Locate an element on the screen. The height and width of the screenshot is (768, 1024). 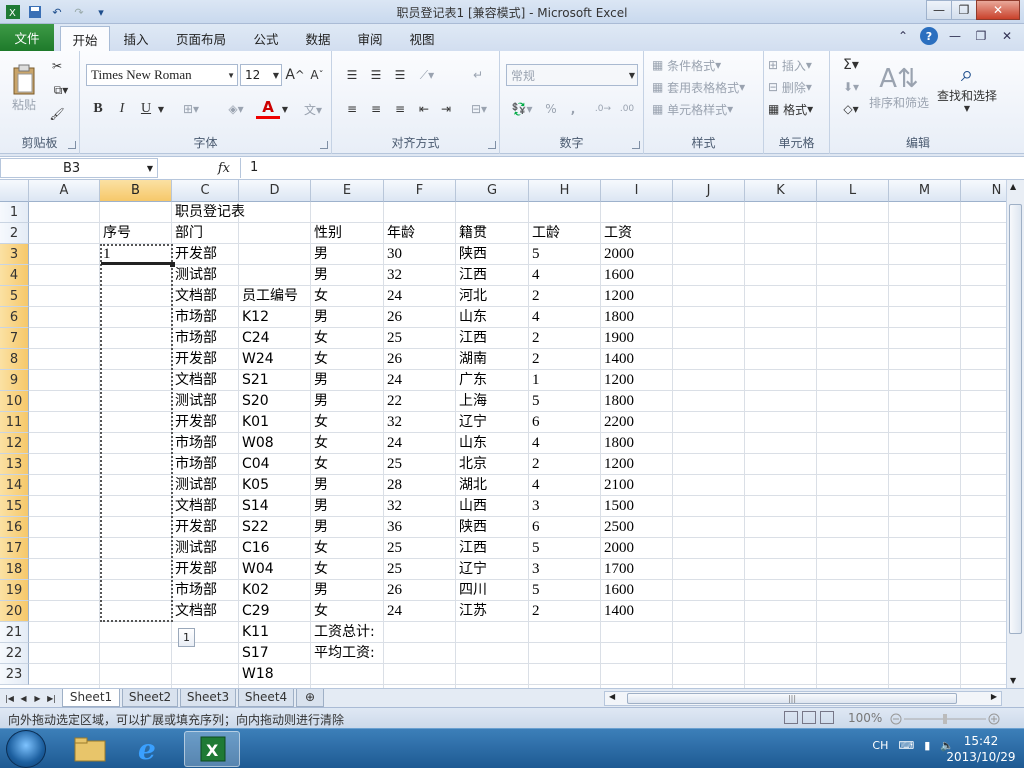
cell-i6: 1800 is located at coordinates (618, 317).